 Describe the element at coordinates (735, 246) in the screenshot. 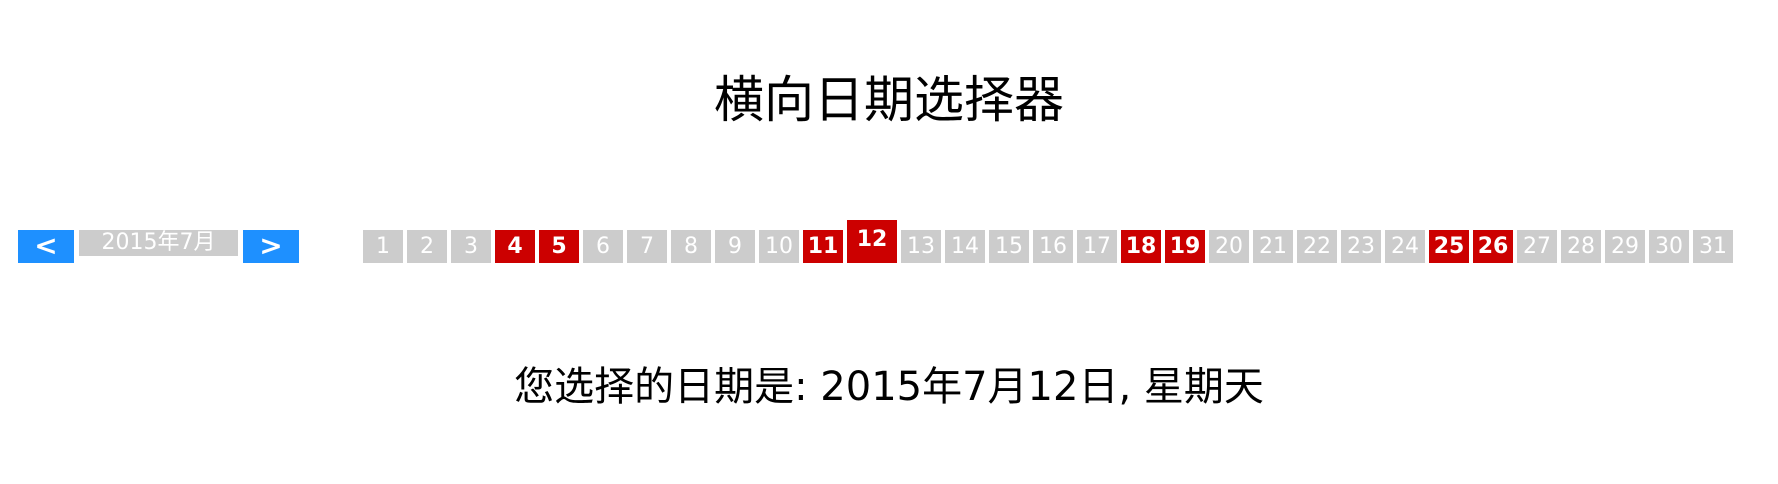

I see `day-9: 9` at that location.